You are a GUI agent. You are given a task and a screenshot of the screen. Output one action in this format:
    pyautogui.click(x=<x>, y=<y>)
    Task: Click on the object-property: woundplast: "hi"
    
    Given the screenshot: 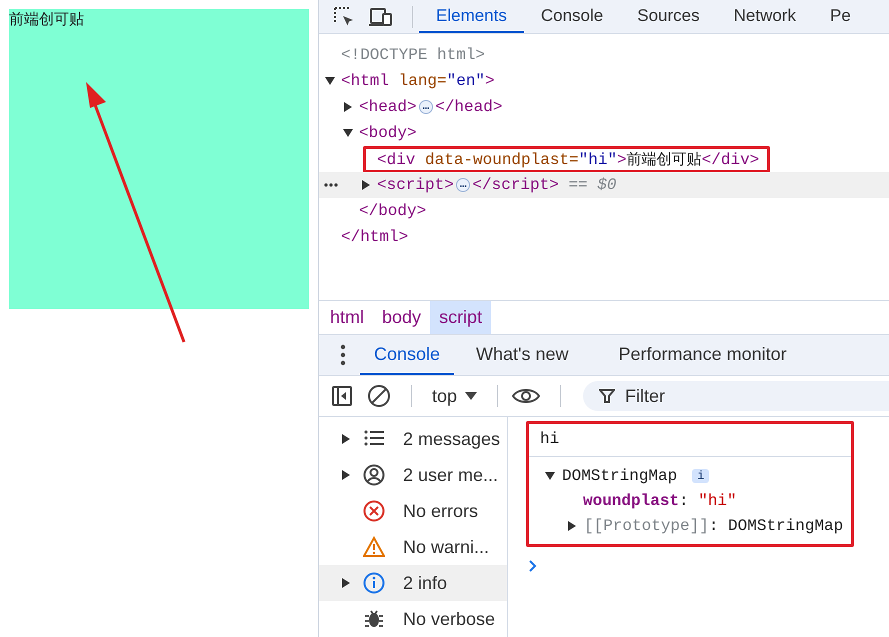 What is the action you would take?
    pyautogui.click(x=660, y=501)
    